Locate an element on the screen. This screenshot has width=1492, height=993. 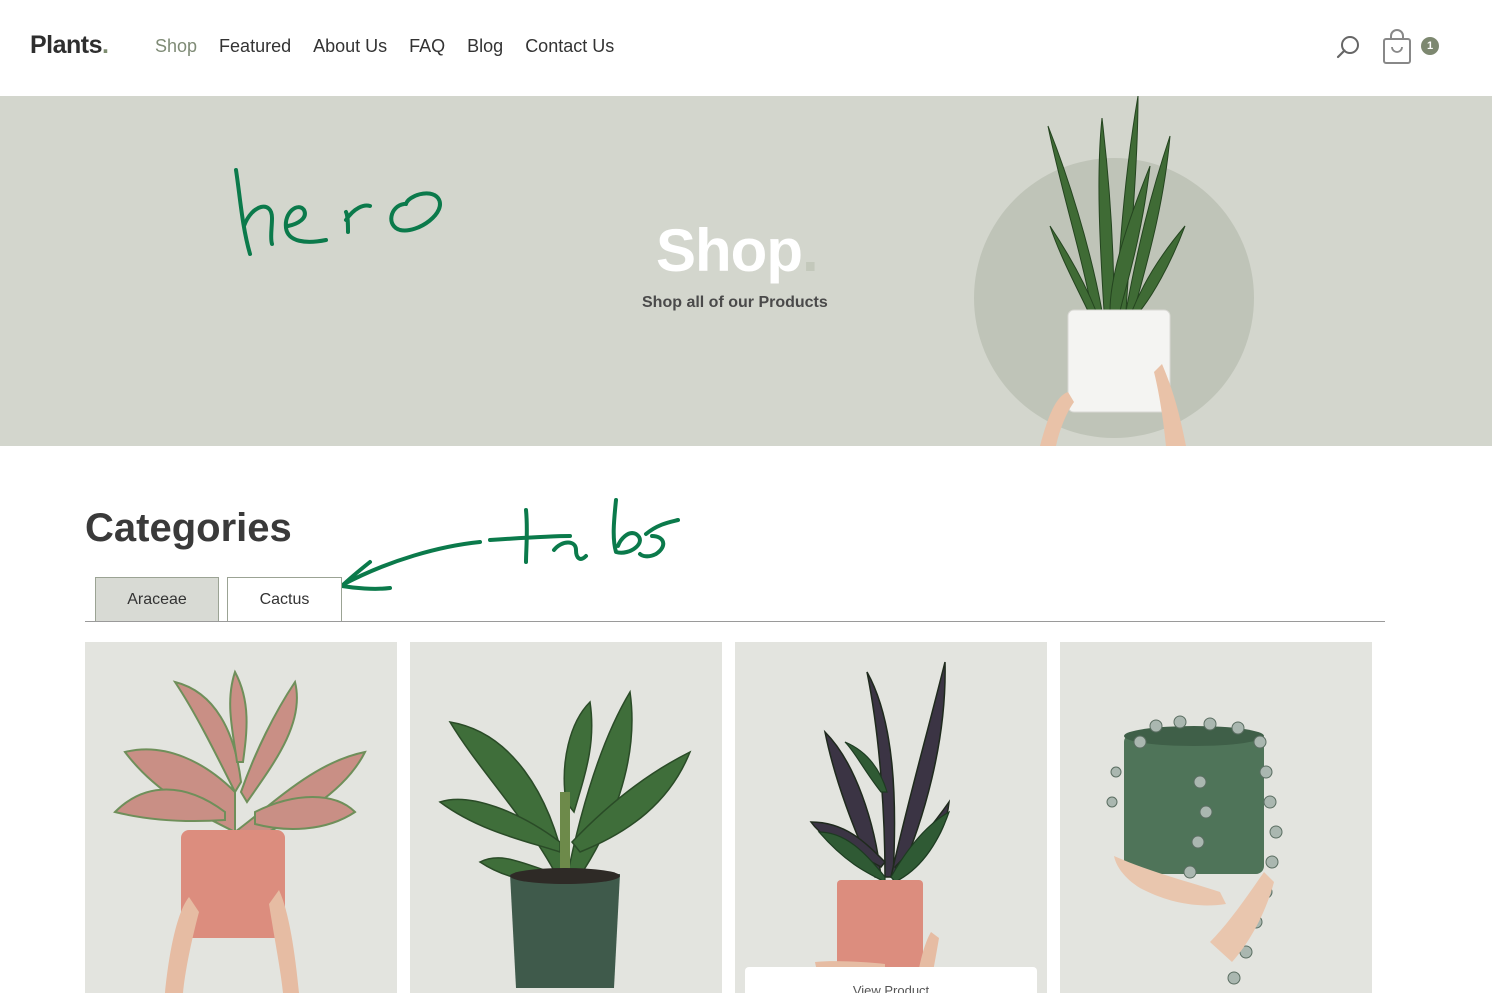
nav-contact-us: Contact Us is located at coordinates (569, 46).